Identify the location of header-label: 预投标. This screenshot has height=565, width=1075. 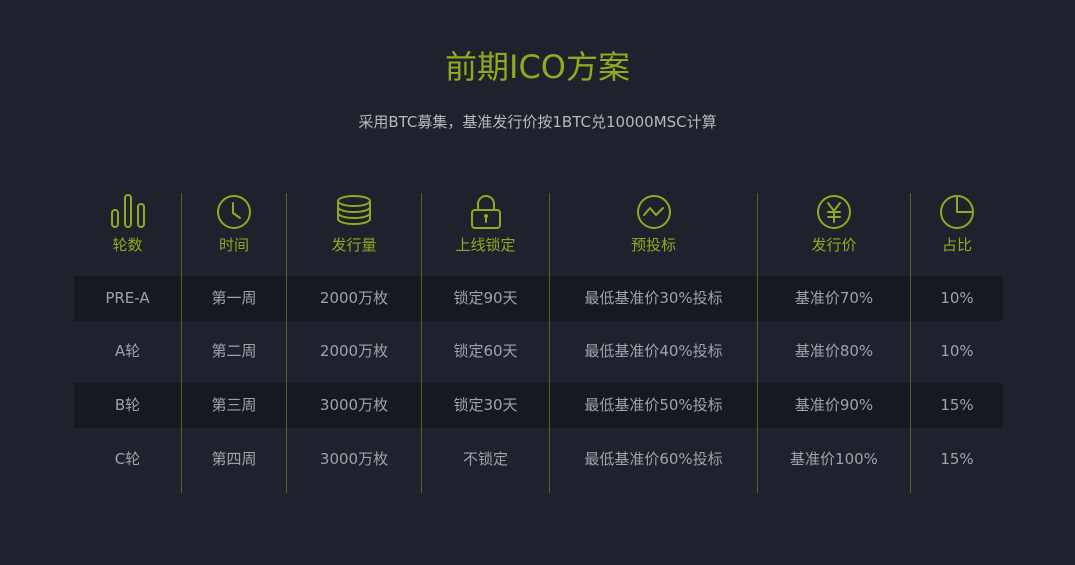
(653, 245).